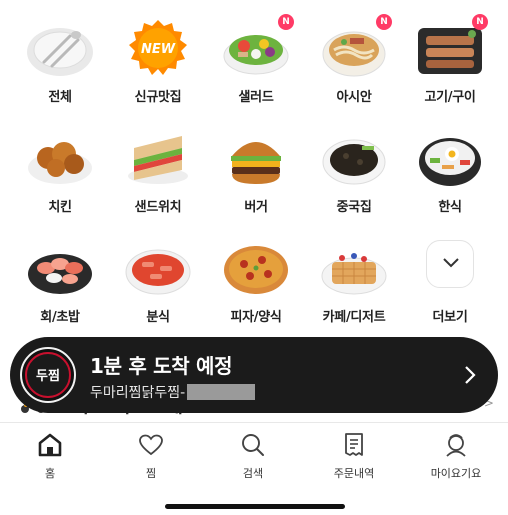 Image resolution: width=508 pixels, height=515 pixels. Describe the element at coordinates (354, 268) in the screenshot. I see `waffle-icon` at that location.